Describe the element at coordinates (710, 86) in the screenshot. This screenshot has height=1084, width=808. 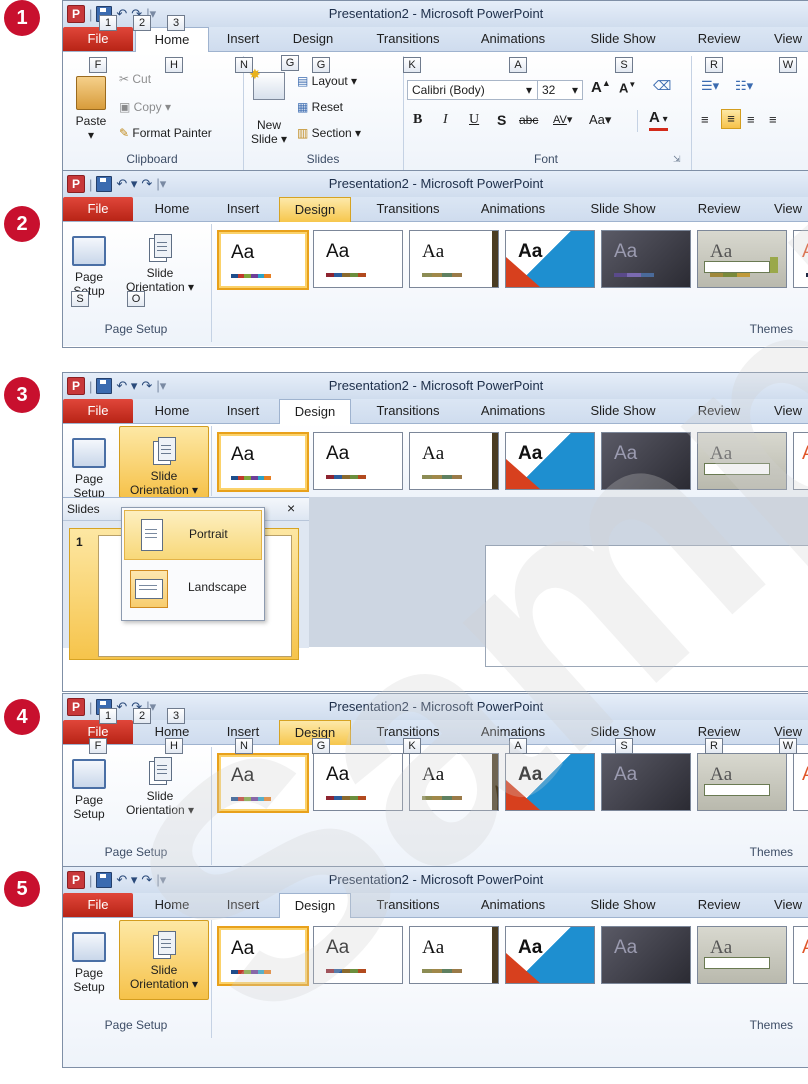
I see `bullets-icon: ☰▾` at that location.